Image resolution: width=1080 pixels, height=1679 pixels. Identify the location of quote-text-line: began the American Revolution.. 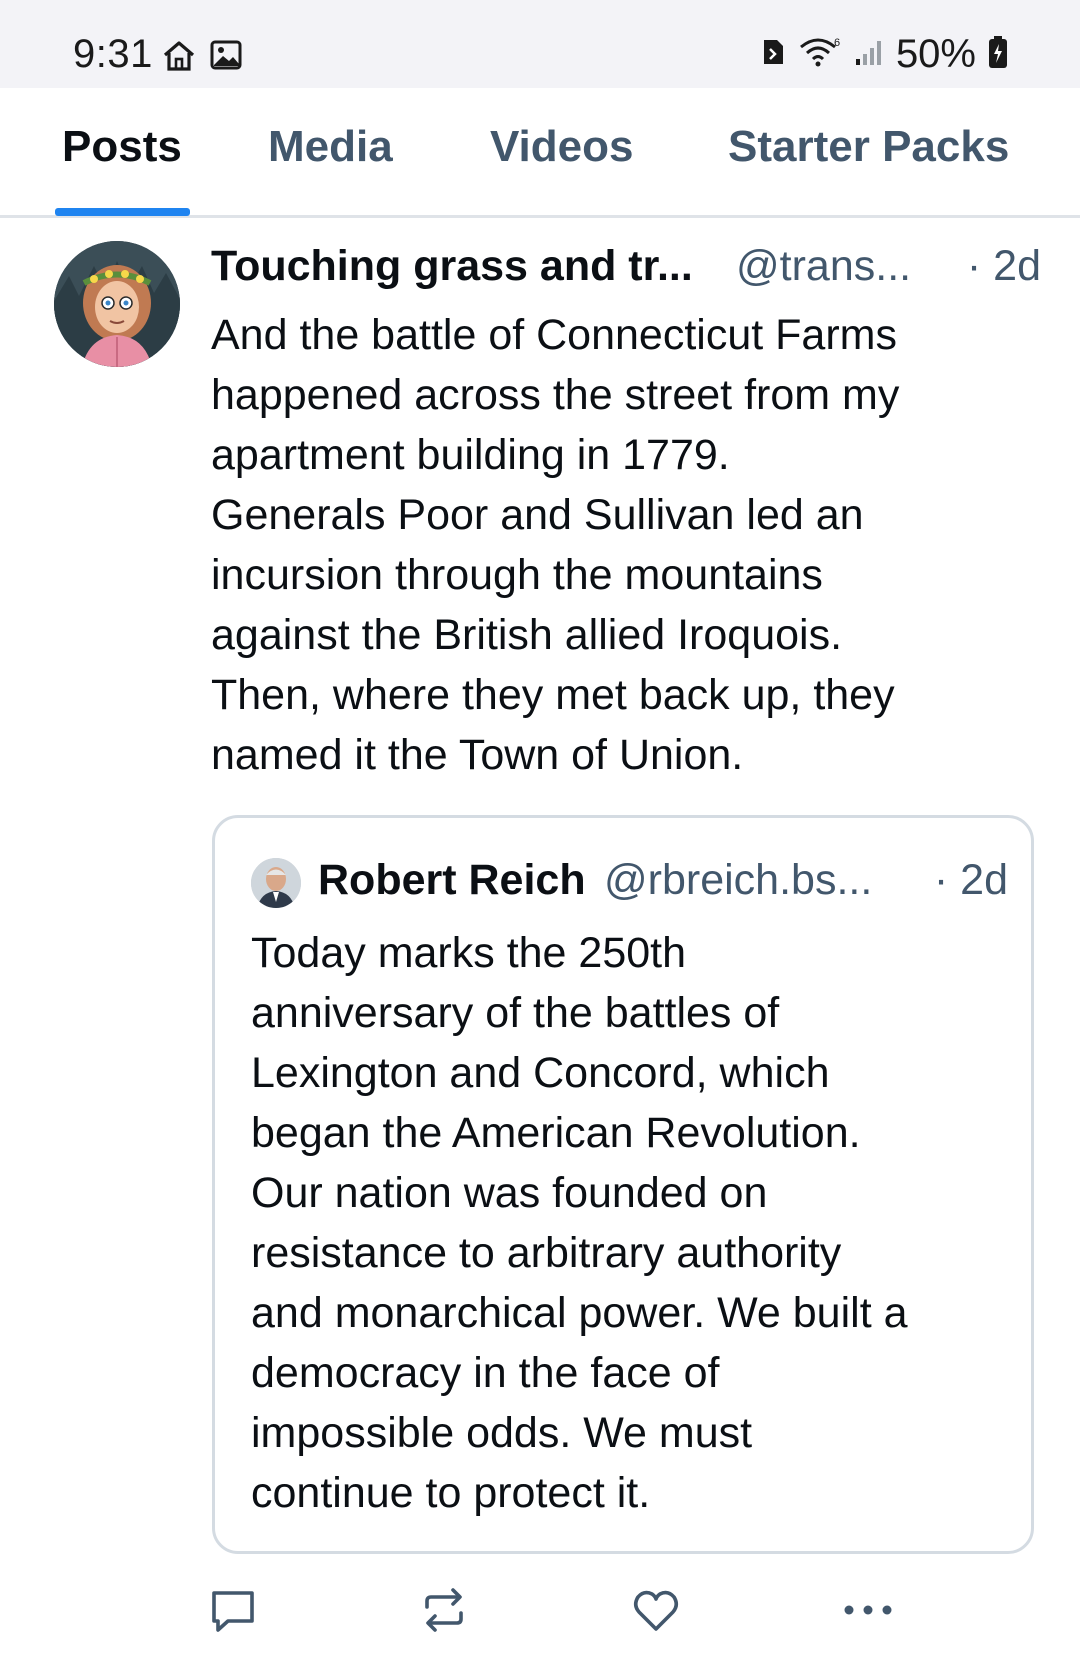
(556, 1133).